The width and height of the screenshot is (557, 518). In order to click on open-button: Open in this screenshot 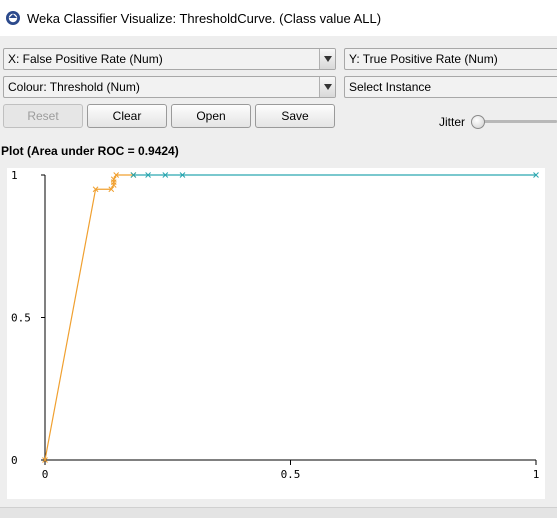, I will do `click(211, 116)`.